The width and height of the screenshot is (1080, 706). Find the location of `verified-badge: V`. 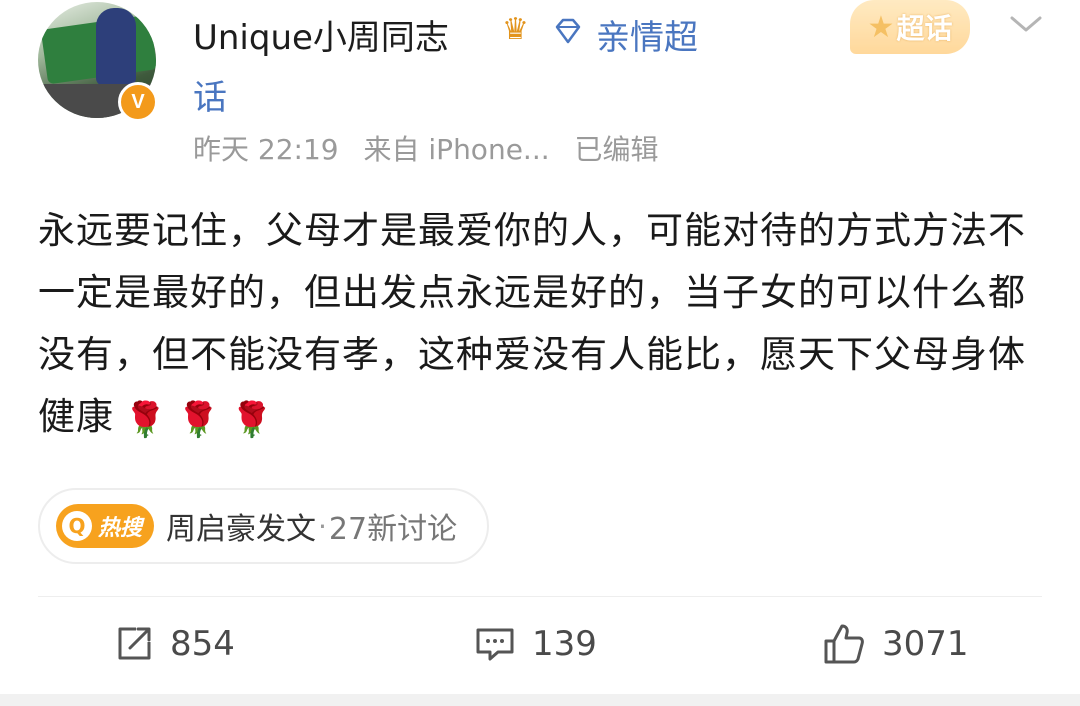

verified-badge: V is located at coordinates (138, 102).